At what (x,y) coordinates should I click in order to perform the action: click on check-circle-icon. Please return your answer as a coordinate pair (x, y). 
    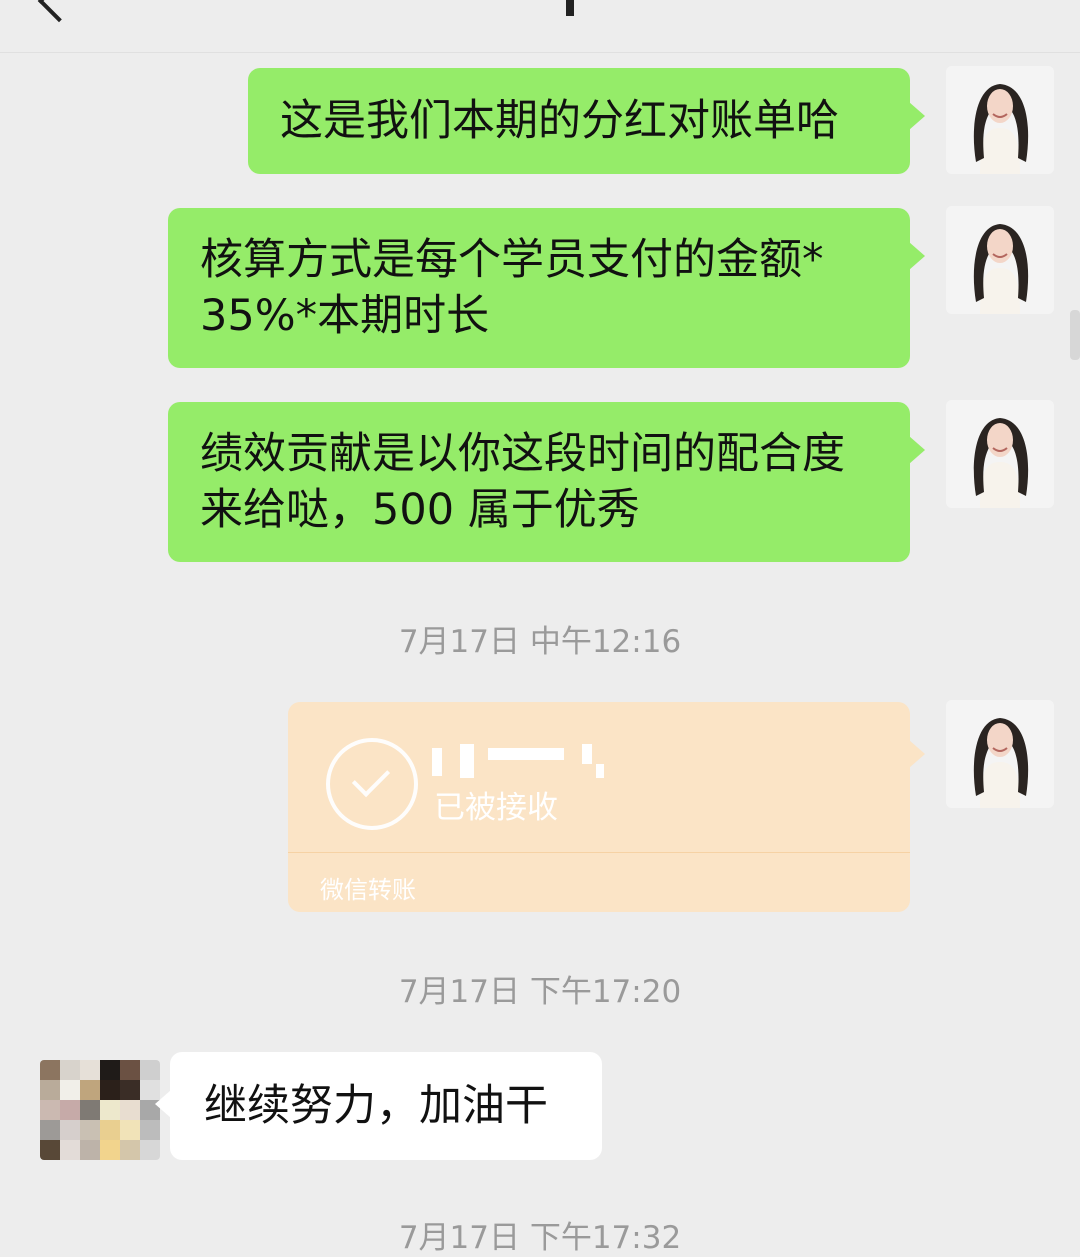
    Looking at the image, I should click on (372, 784).